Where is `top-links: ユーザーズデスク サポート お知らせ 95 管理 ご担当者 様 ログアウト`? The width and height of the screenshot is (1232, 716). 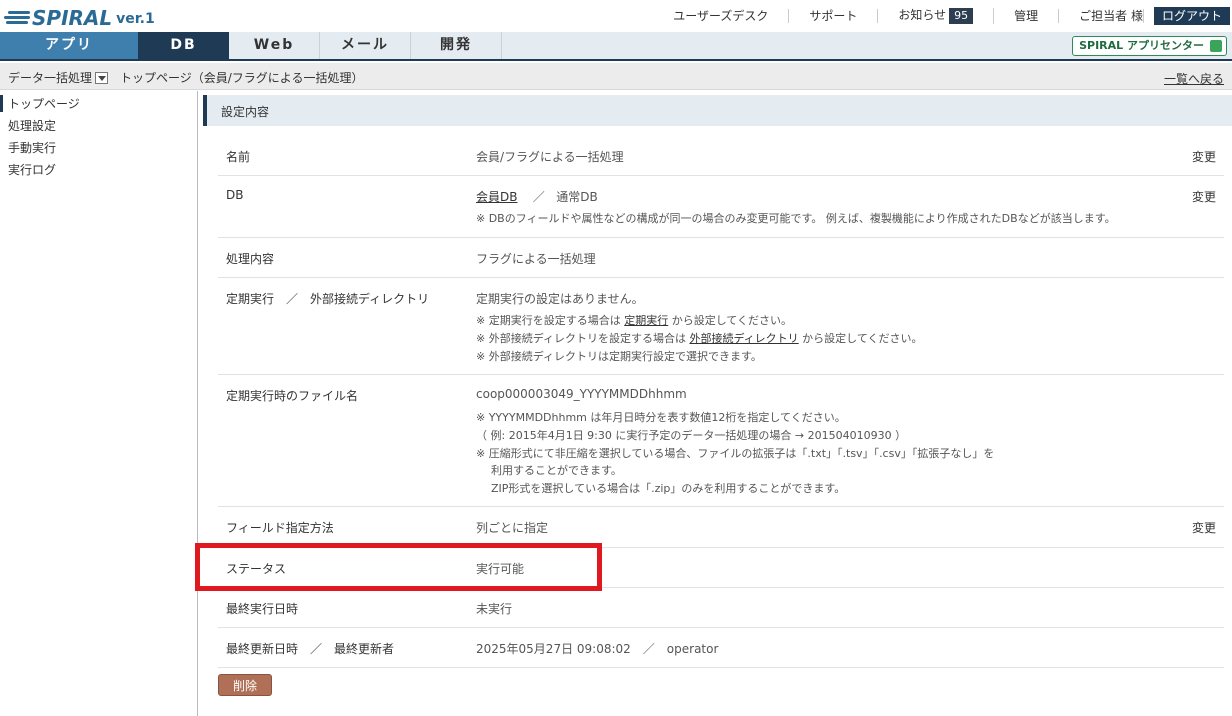
top-links: ユーザーズデスク サポート お知らせ 95 管理 ご担当者 様 ログアウト is located at coordinates (942, 16).